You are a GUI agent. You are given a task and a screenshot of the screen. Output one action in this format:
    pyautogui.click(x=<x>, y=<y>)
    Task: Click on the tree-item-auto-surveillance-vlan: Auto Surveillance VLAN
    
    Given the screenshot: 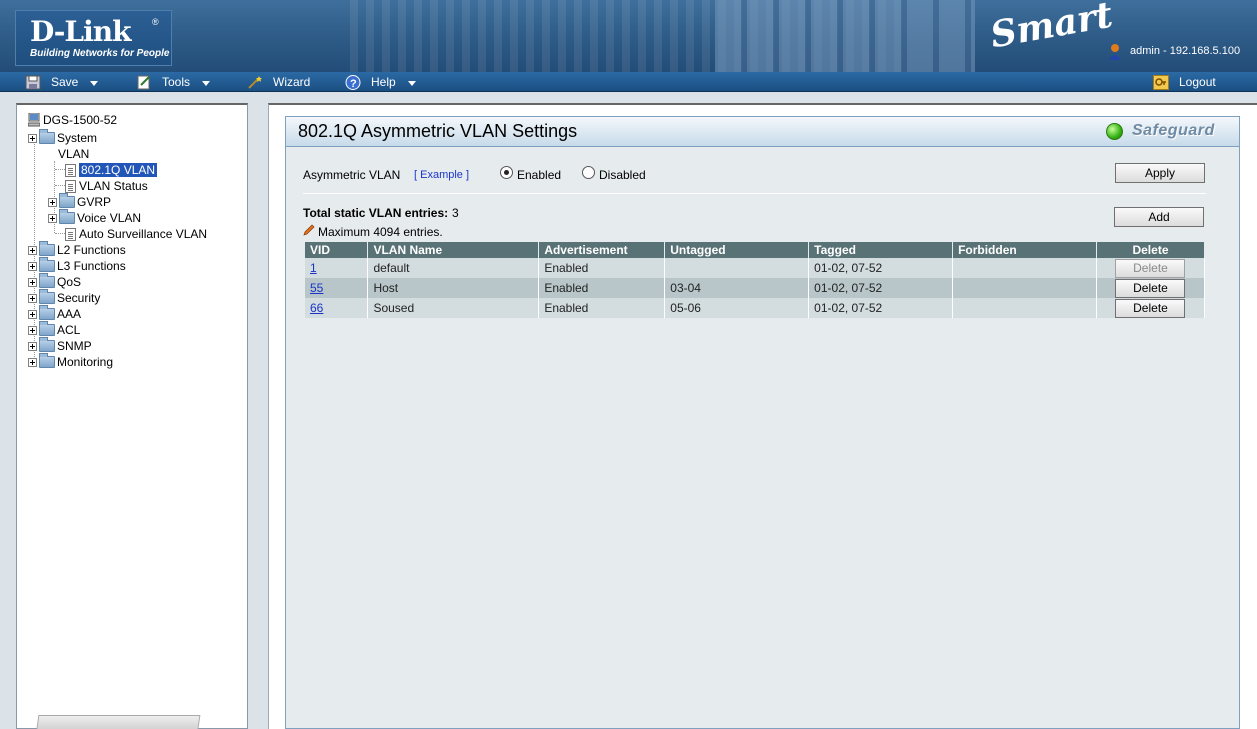 What is the action you would take?
    pyautogui.click(x=136, y=234)
    